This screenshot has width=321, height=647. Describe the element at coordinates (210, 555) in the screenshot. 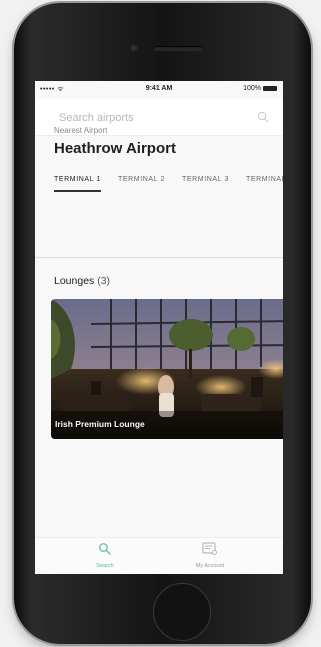

I see `tabbar-my-account: My Account` at that location.